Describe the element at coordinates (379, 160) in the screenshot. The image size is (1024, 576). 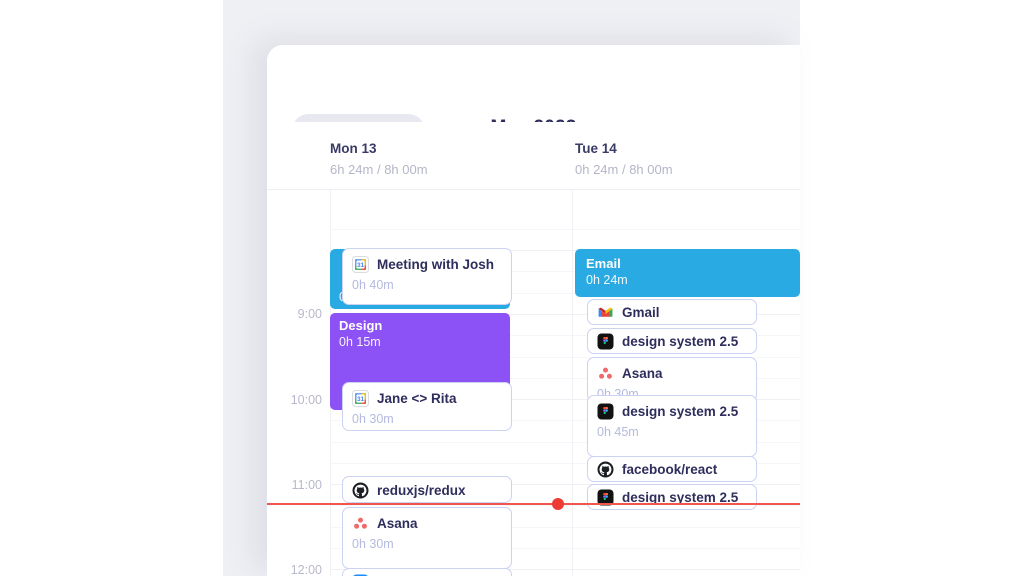
I see `day-header-mon: Mon 13 6h 24m / 8h 00m` at that location.